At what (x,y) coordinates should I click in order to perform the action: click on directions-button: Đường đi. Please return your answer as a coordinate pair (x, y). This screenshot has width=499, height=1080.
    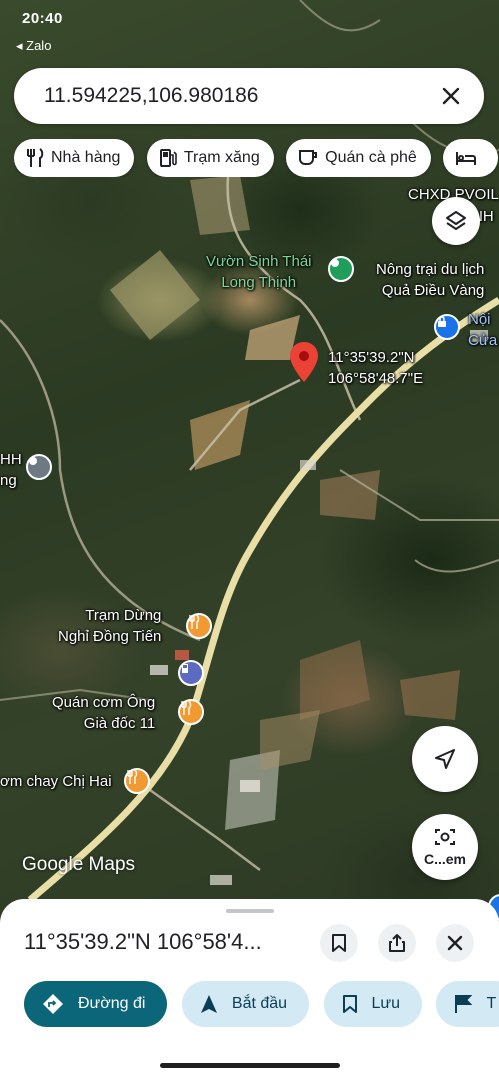
    Looking at the image, I should click on (96, 1004).